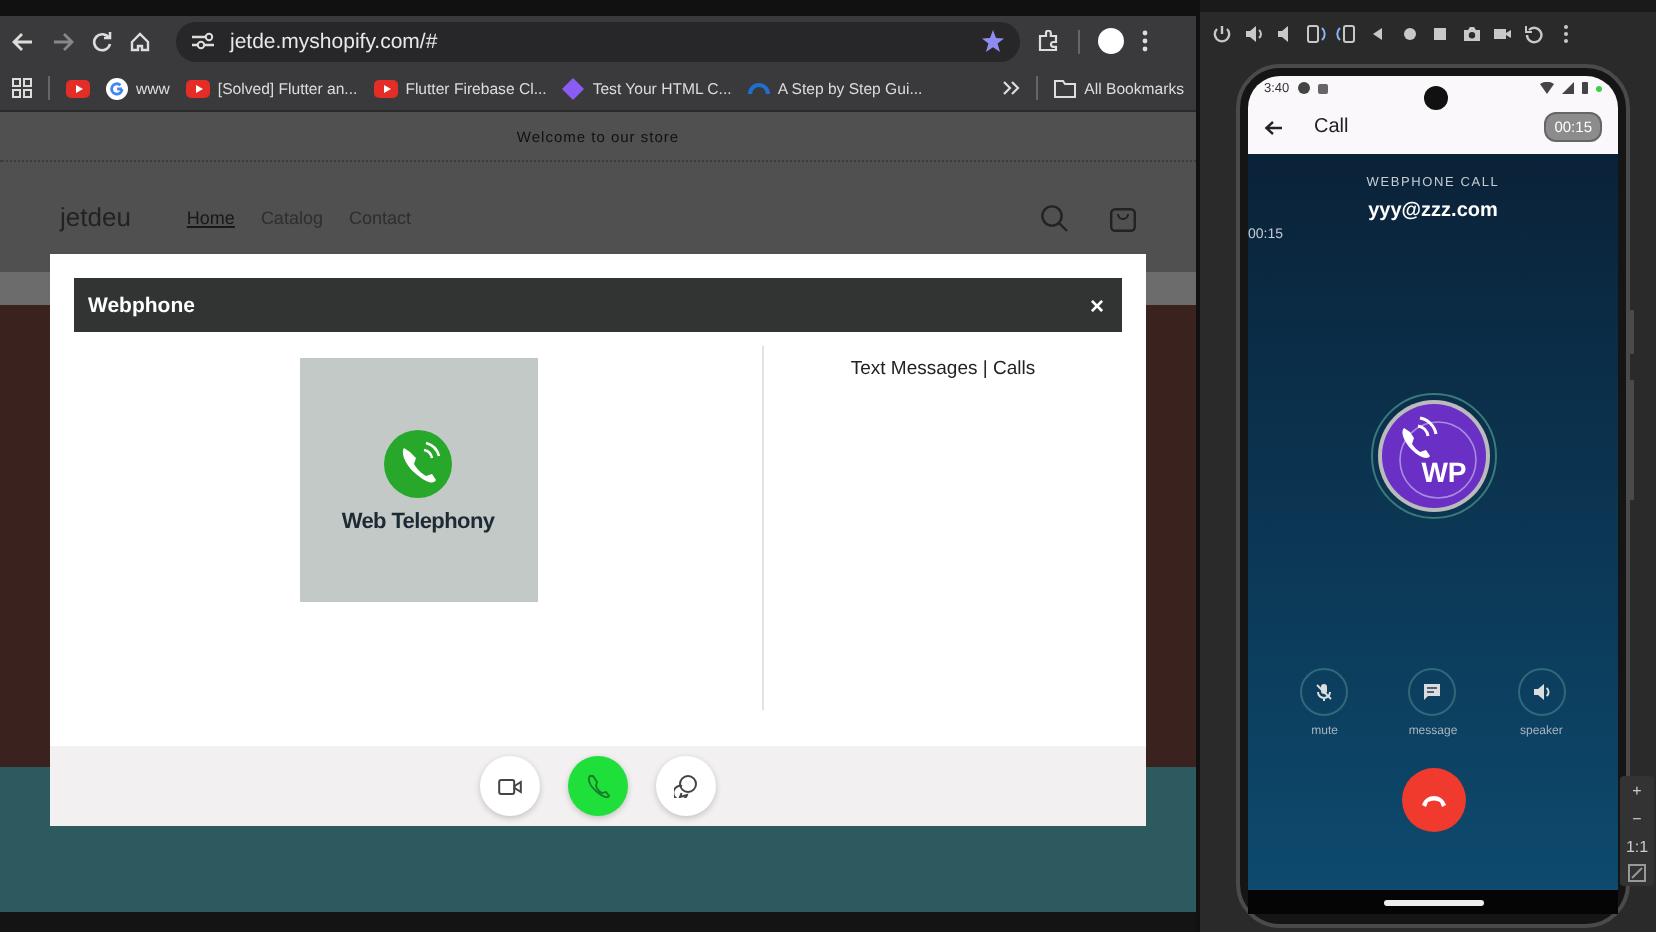 Image resolution: width=1656 pixels, height=932 pixels. What do you see at coordinates (1568, 88) in the screenshot?
I see `signal-icon` at bounding box center [1568, 88].